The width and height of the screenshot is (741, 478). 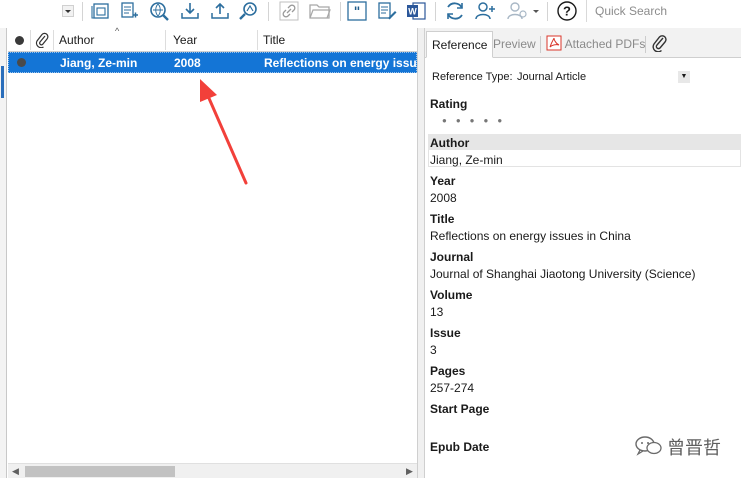 What do you see at coordinates (409, 471) in the screenshot?
I see `scroll-right-icon: ▶` at bounding box center [409, 471].